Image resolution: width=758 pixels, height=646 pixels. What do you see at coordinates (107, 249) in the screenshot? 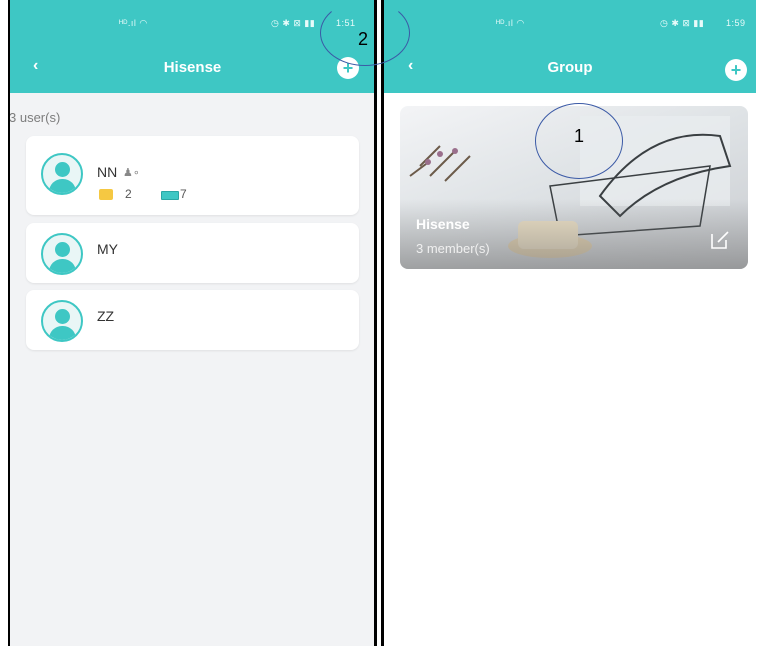
I see `user-name: MY` at bounding box center [107, 249].